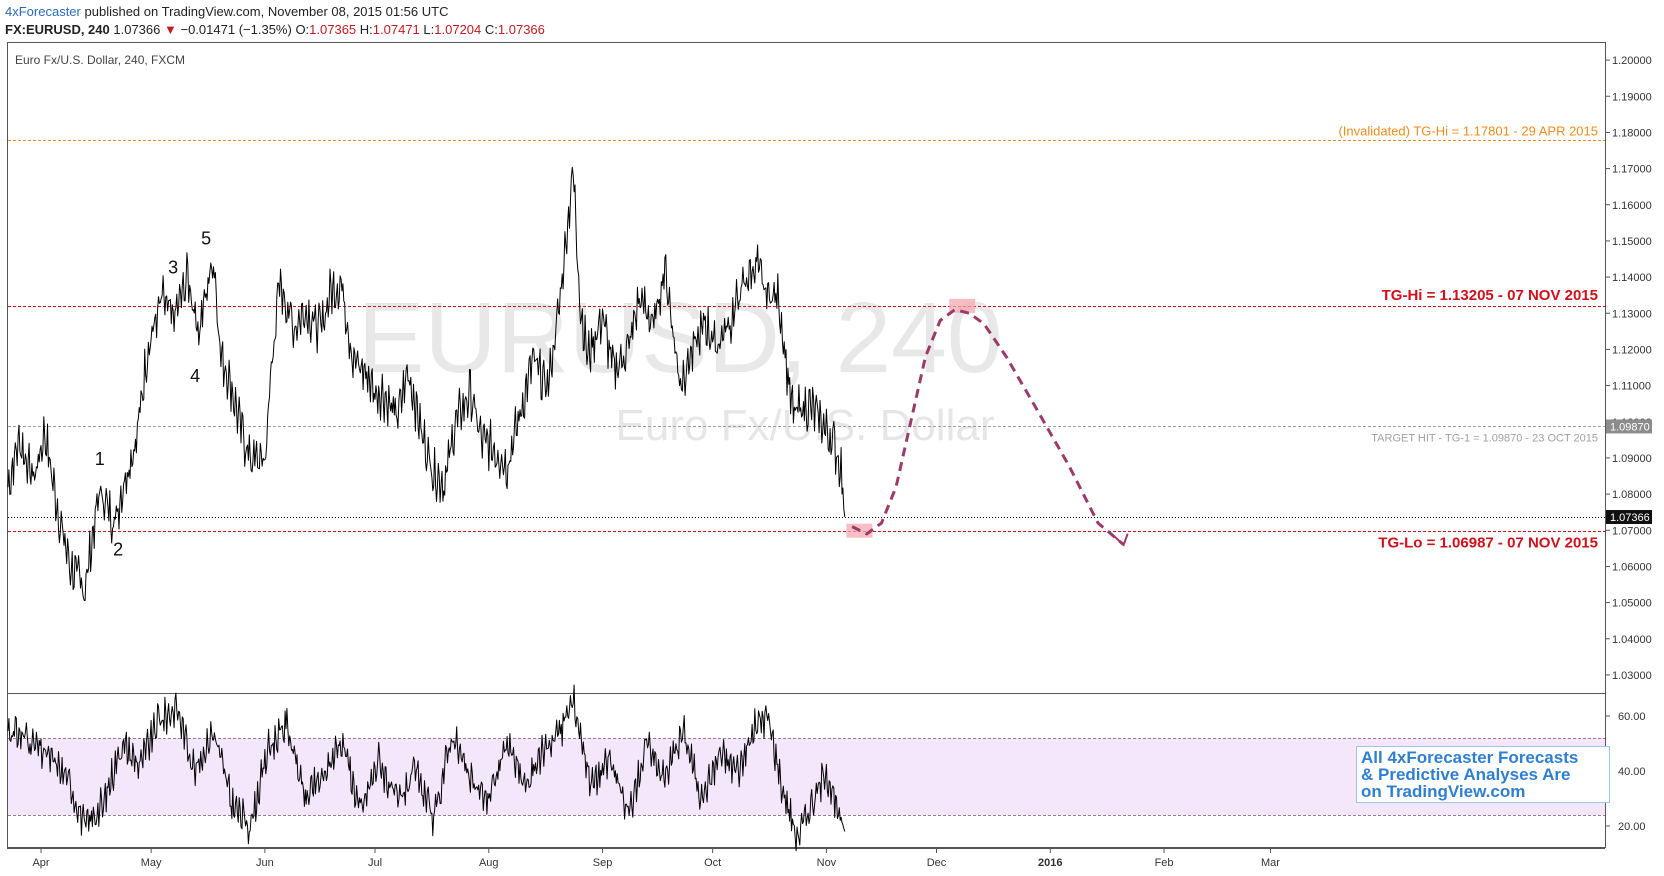  I want to click on rsi-tick-label: 20.00, so click(1632, 827).